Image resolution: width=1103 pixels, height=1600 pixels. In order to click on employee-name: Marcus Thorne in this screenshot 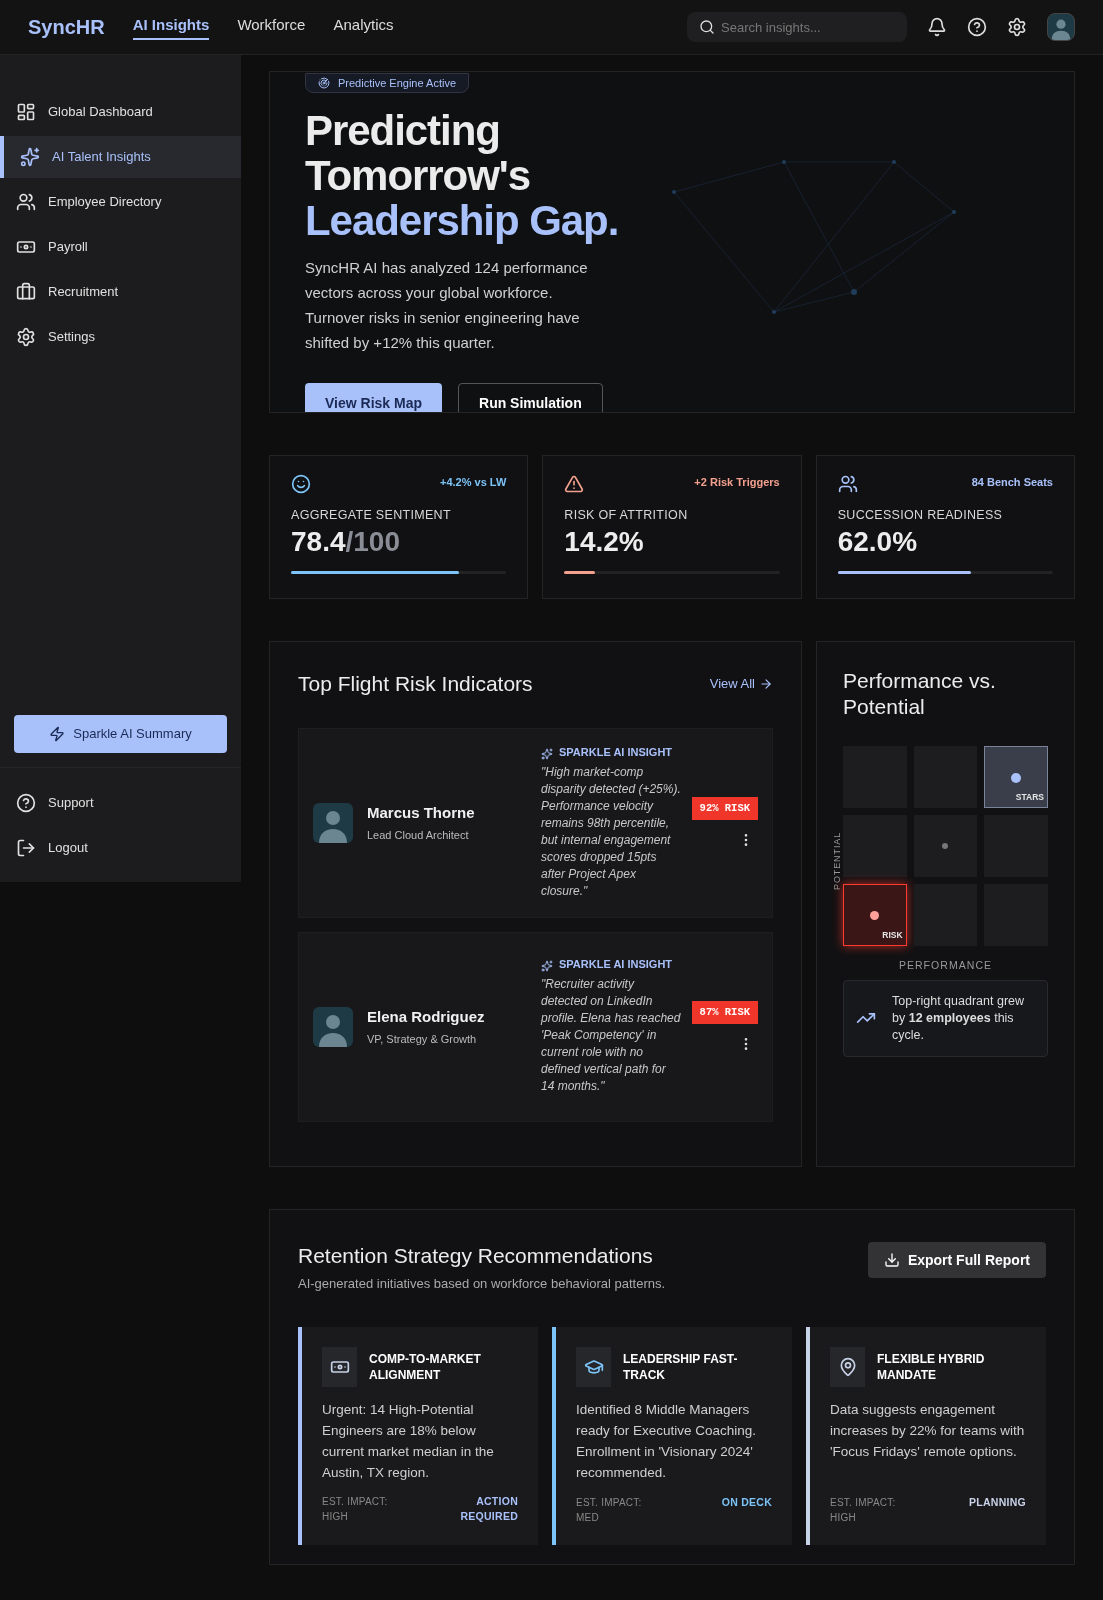, I will do `click(421, 813)`.